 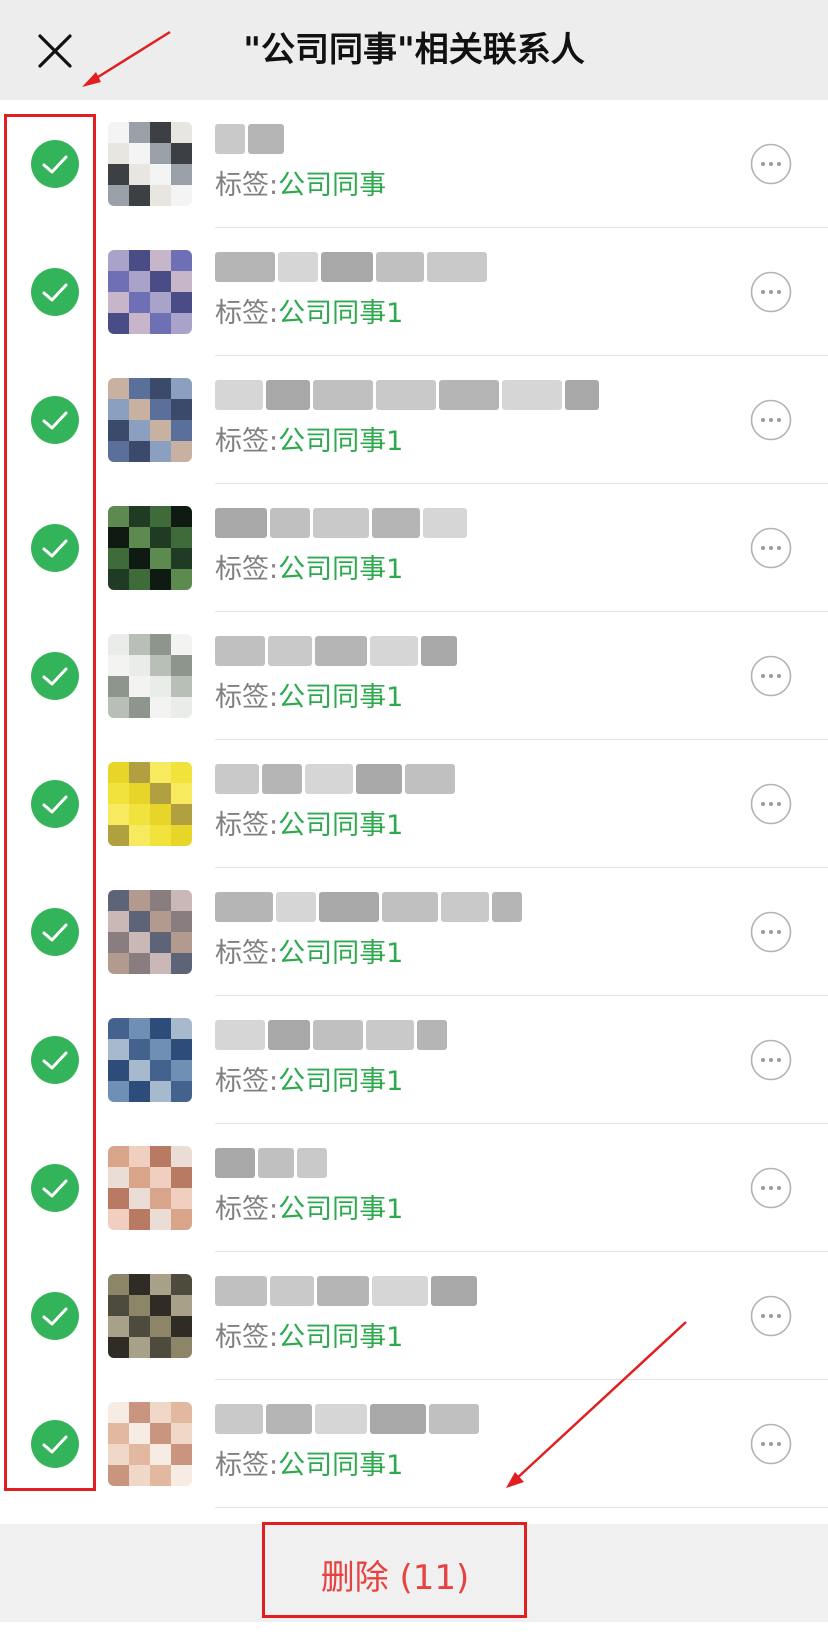 What do you see at coordinates (395, 1573) in the screenshot?
I see `delete-button: 删除 (11)` at bounding box center [395, 1573].